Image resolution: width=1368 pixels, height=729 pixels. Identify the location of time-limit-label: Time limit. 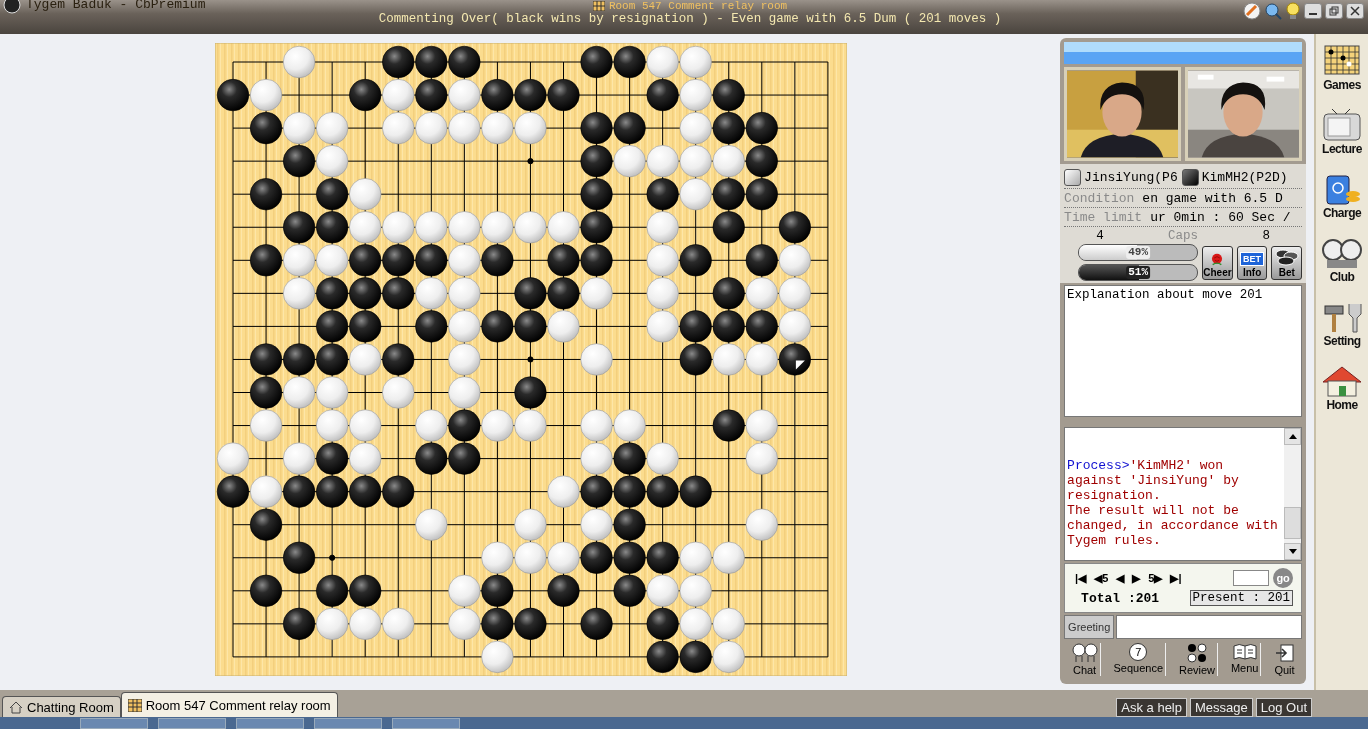
(1103, 217).